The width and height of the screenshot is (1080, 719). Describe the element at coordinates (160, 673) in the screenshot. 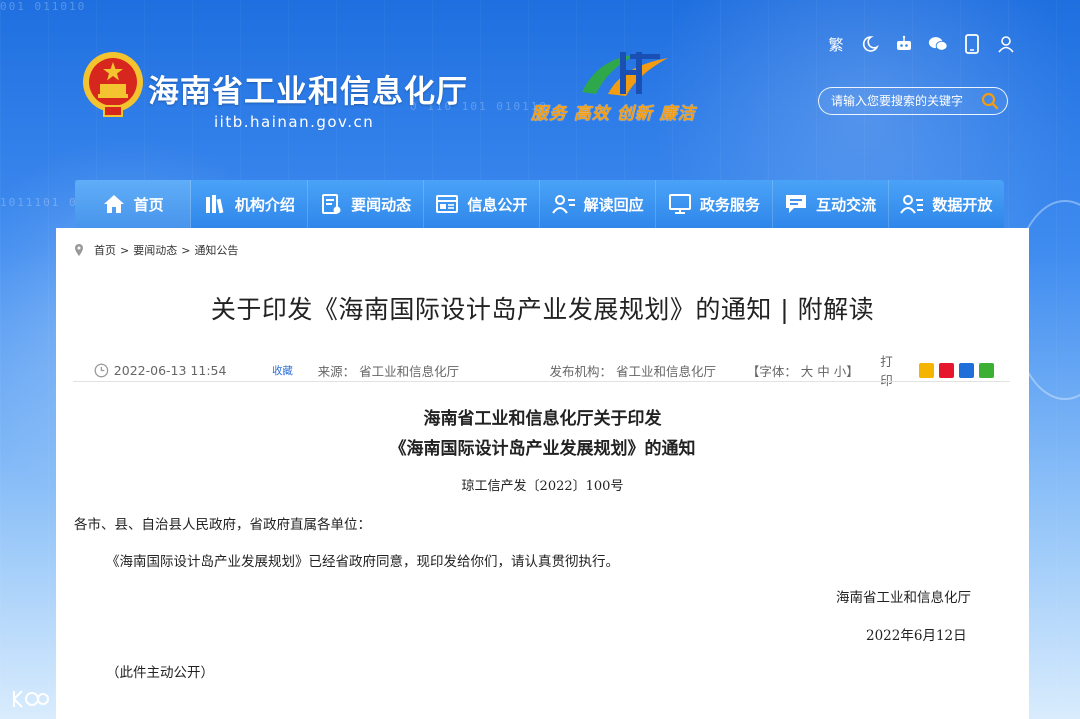

I see `doc-disclosure: （此件主动公开）` at that location.